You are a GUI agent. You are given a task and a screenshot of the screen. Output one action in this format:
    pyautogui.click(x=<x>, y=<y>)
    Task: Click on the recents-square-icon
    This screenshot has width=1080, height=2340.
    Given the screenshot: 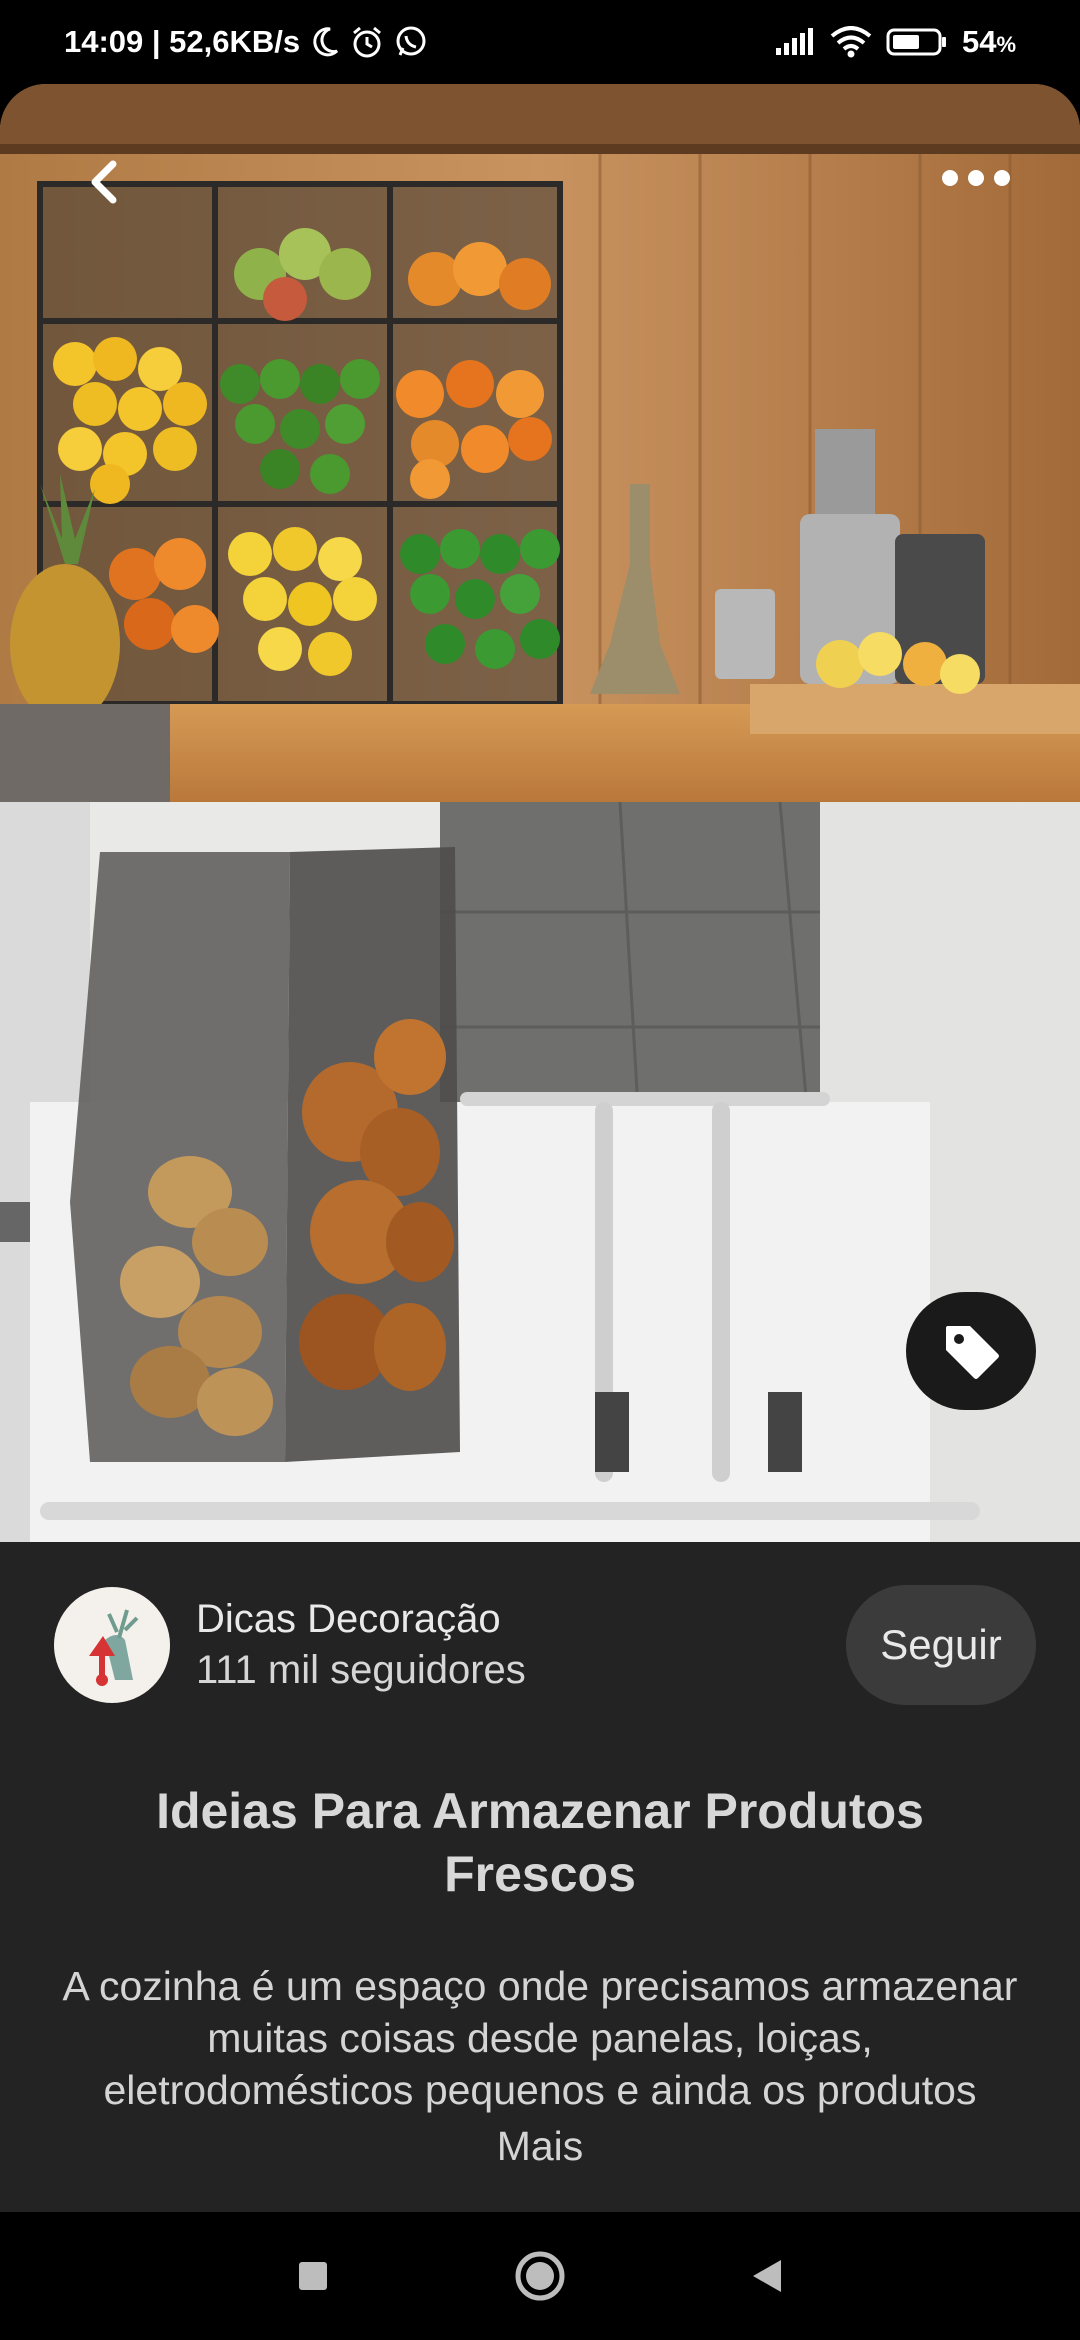 What is the action you would take?
    pyautogui.click(x=313, y=2276)
    